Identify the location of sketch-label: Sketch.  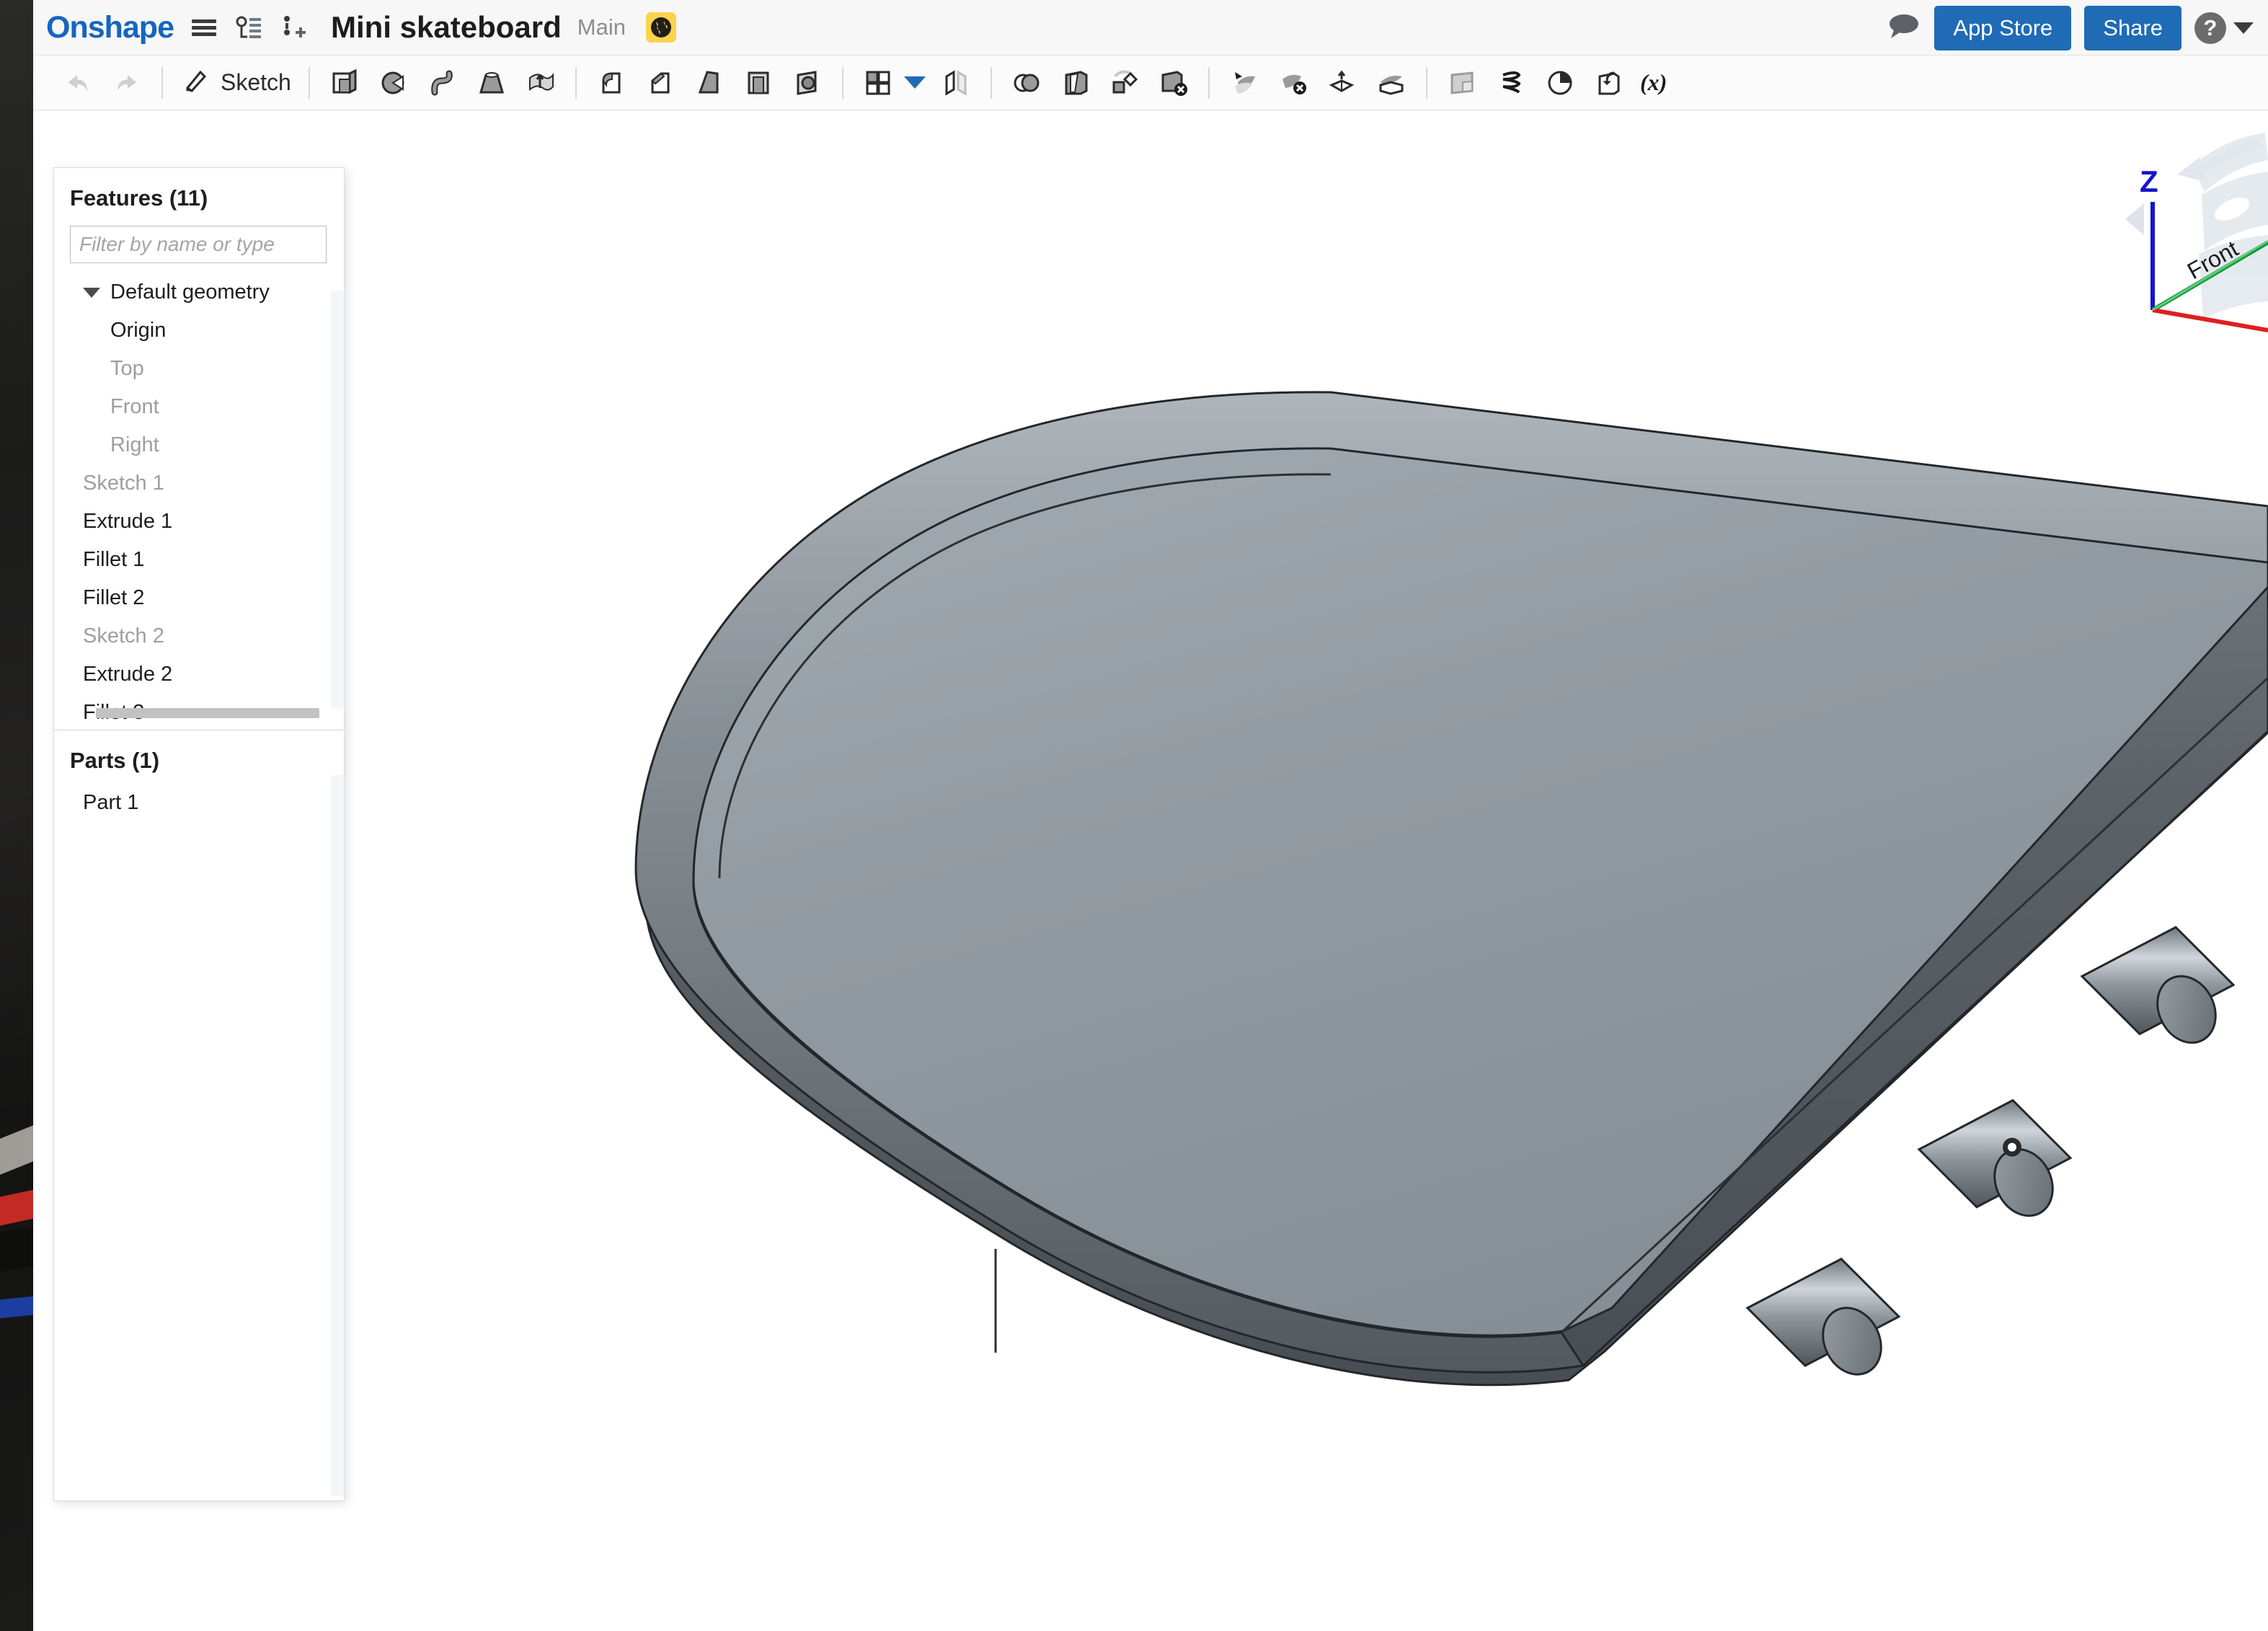
(256, 82).